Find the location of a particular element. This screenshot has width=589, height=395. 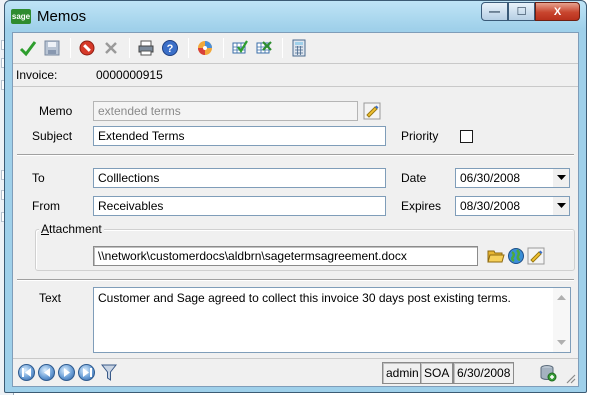

minimize-button: — is located at coordinates (494, 11).